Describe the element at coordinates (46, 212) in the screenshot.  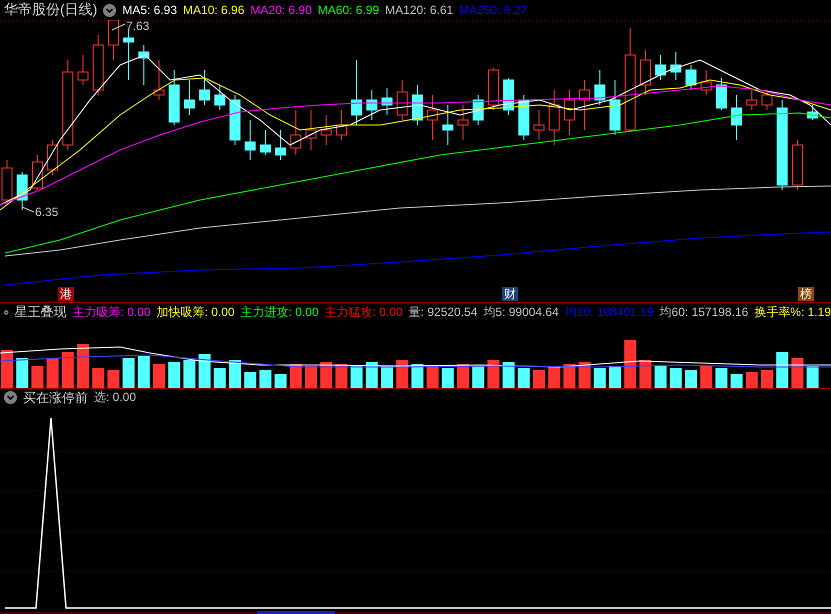
I see `low-price-label: 6.35` at that location.